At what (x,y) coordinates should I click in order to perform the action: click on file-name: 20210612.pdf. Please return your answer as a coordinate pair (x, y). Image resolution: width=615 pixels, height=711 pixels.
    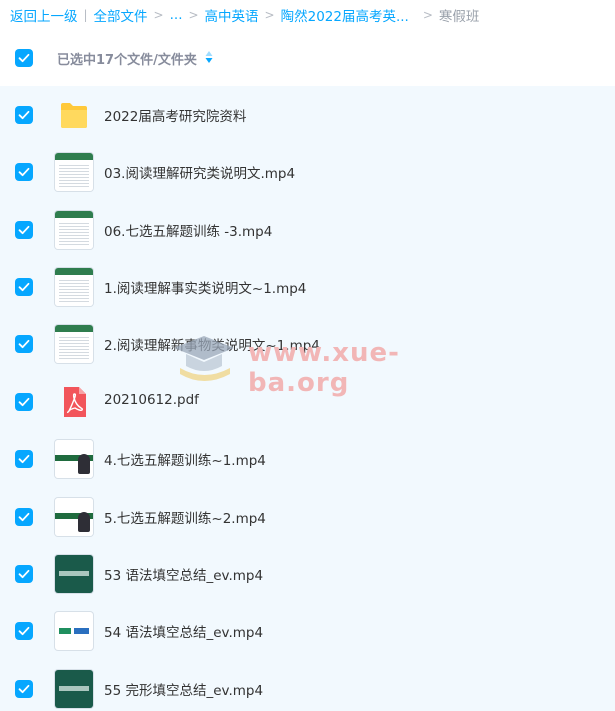
    Looking at the image, I should click on (151, 400).